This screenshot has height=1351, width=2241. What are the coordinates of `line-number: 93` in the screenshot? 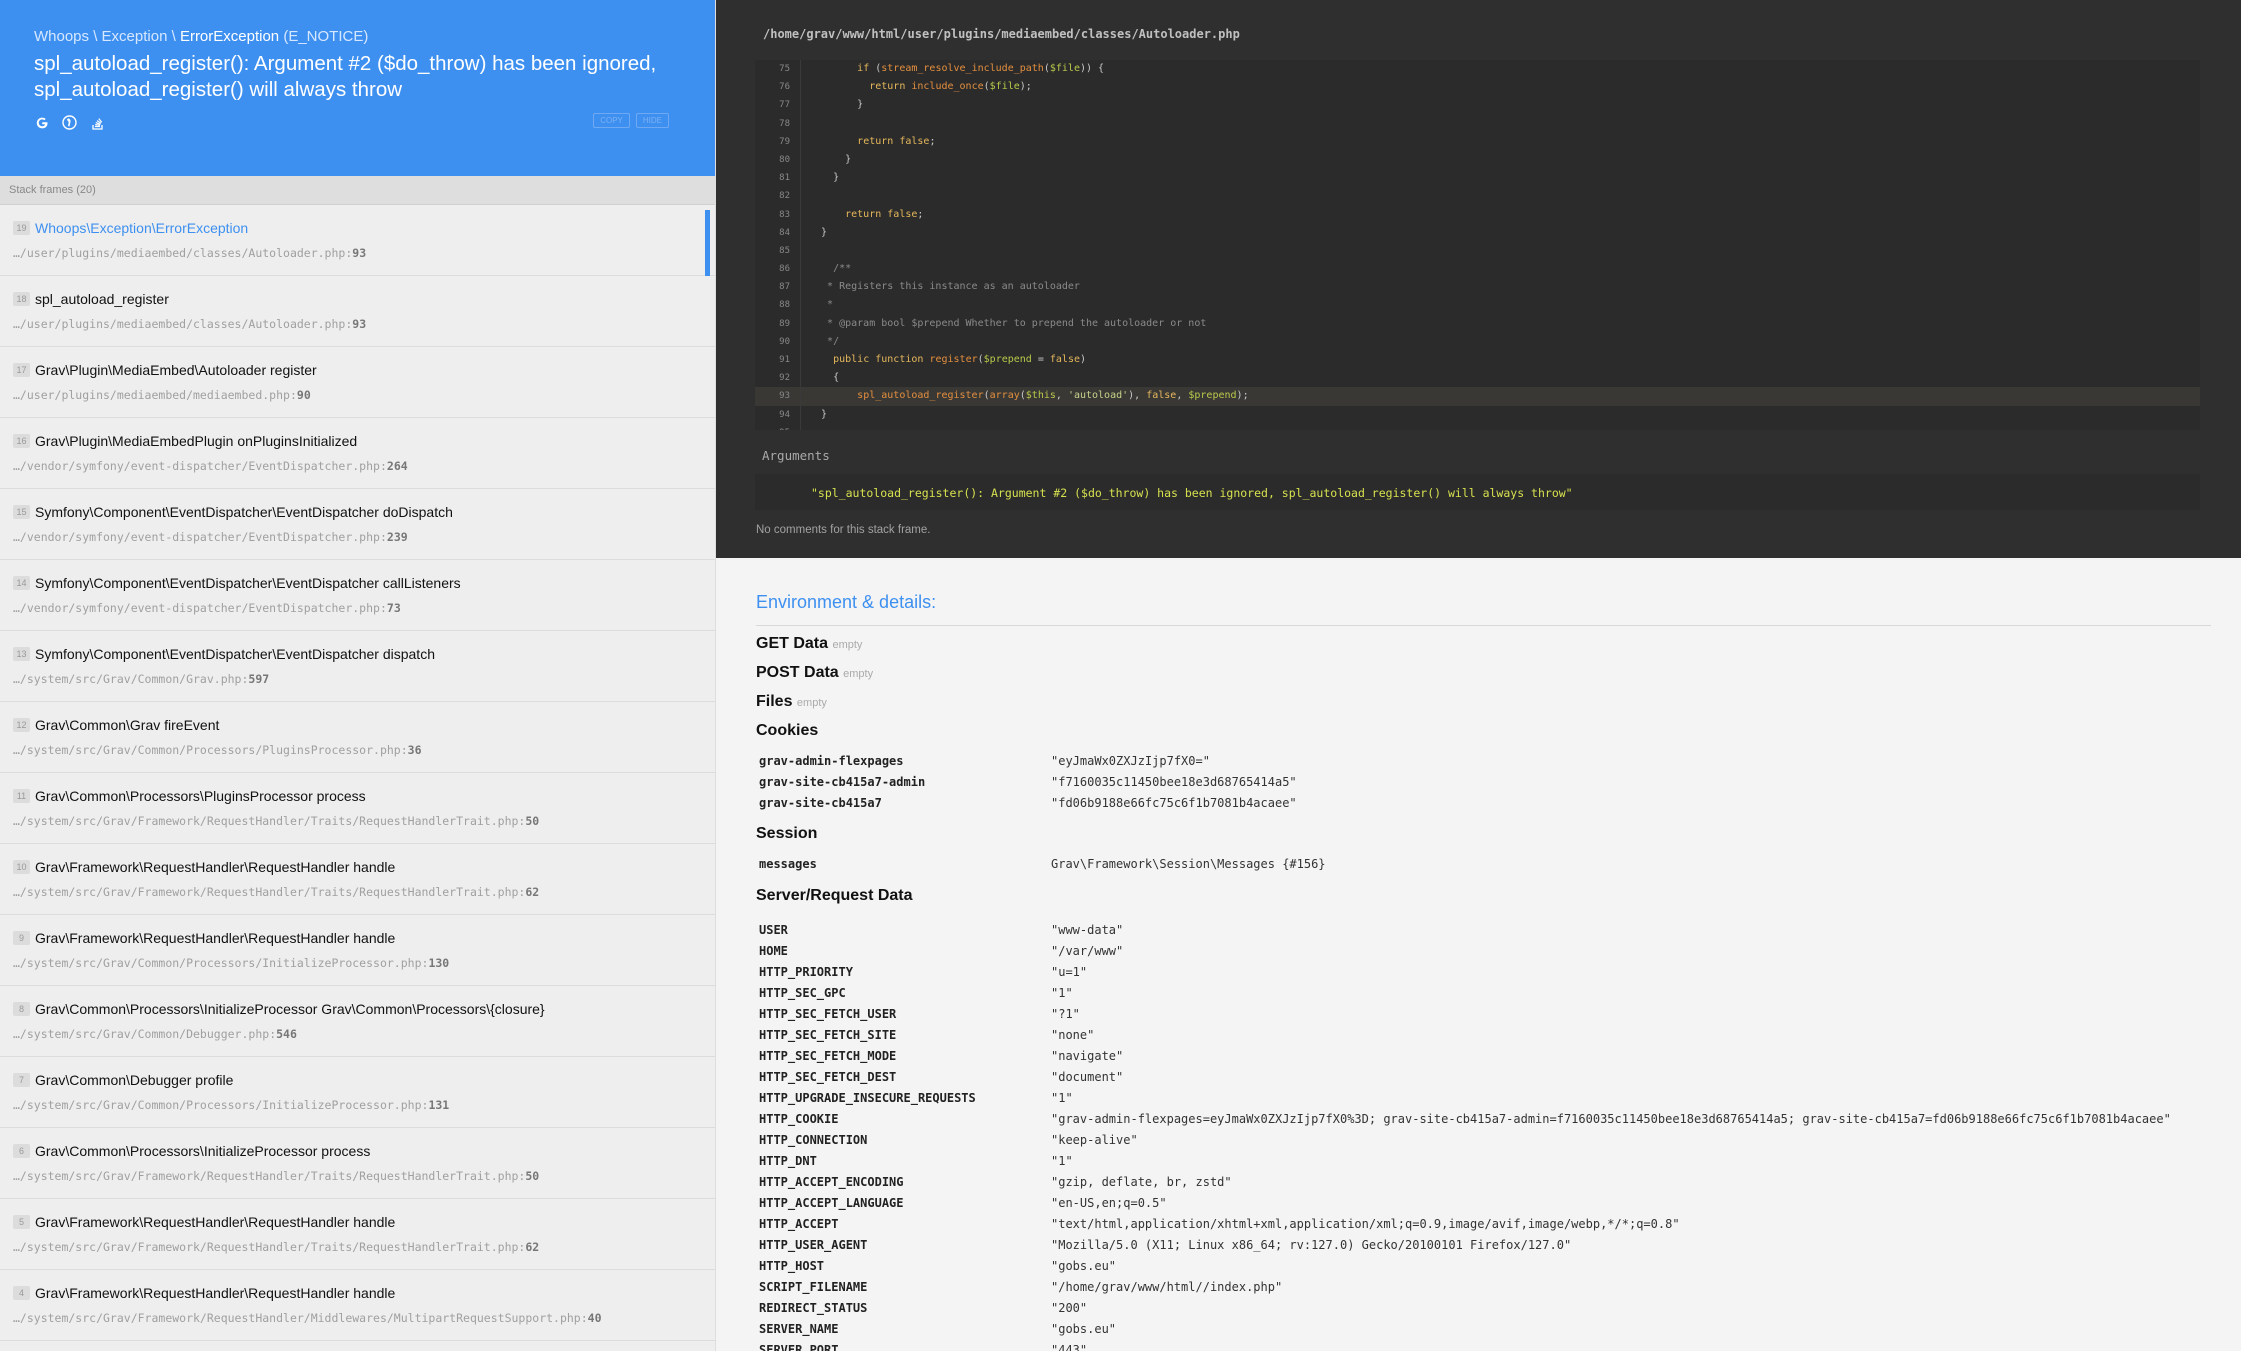 It's located at (778, 396).